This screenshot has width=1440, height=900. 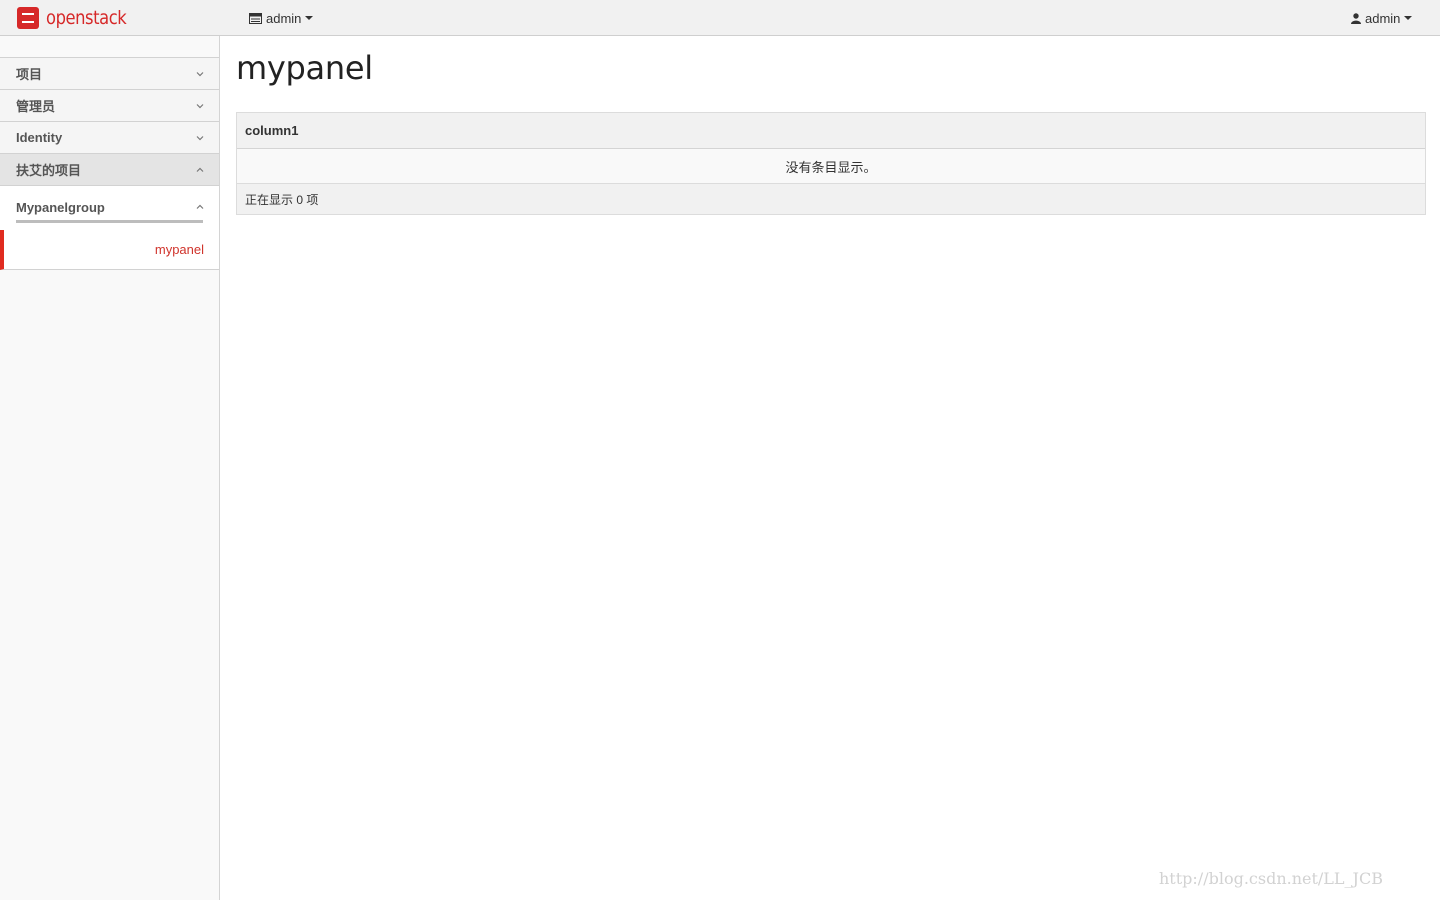 I want to click on table-empty-row: 没有条目显示。, so click(x=831, y=166).